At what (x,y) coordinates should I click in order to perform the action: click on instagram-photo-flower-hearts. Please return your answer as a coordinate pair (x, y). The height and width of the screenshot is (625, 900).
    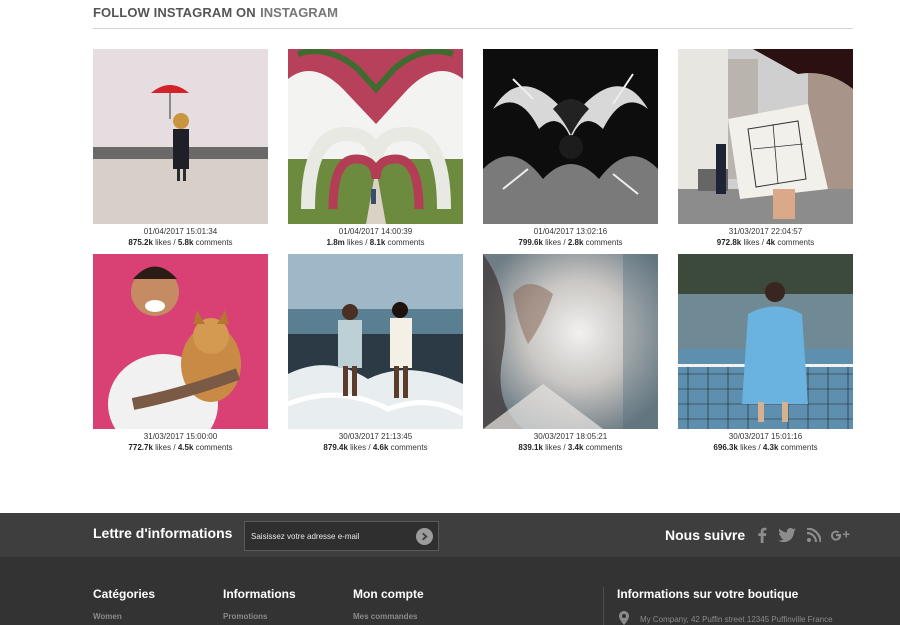
    Looking at the image, I should click on (375, 136).